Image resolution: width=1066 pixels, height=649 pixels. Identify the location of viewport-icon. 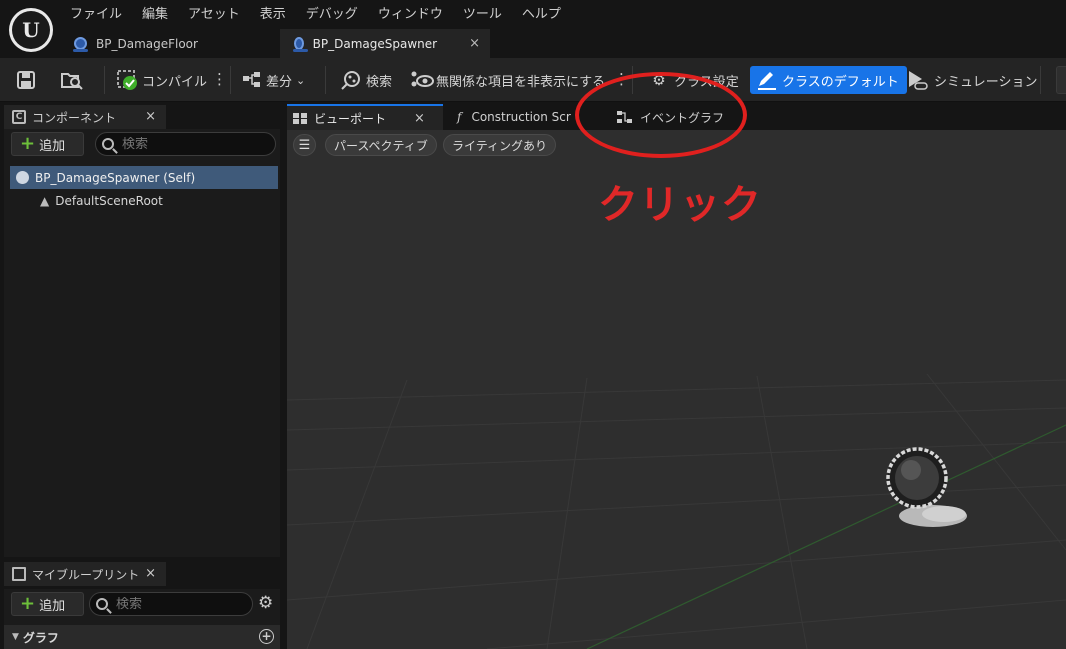
(300, 118).